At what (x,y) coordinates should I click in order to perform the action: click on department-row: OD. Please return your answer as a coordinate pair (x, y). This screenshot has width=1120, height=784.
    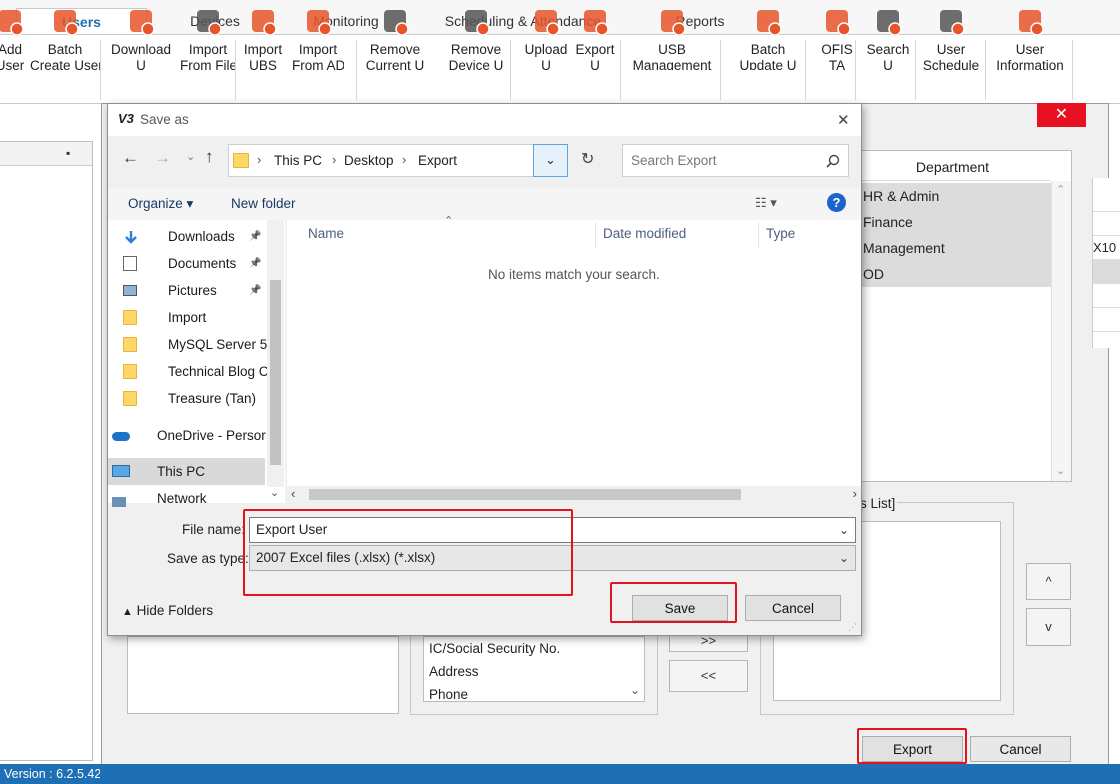
    Looking at the image, I should click on (953, 274).